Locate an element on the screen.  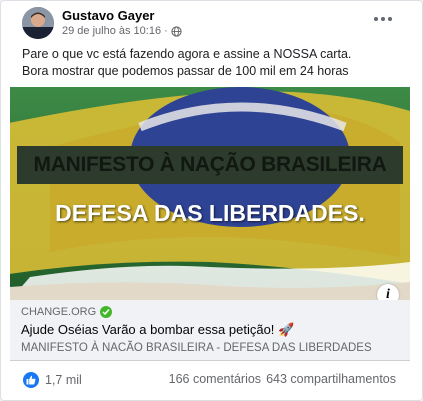
engagement-counts: 166 comentários 643 compartilhamentos is located at coordinates (282, 379).